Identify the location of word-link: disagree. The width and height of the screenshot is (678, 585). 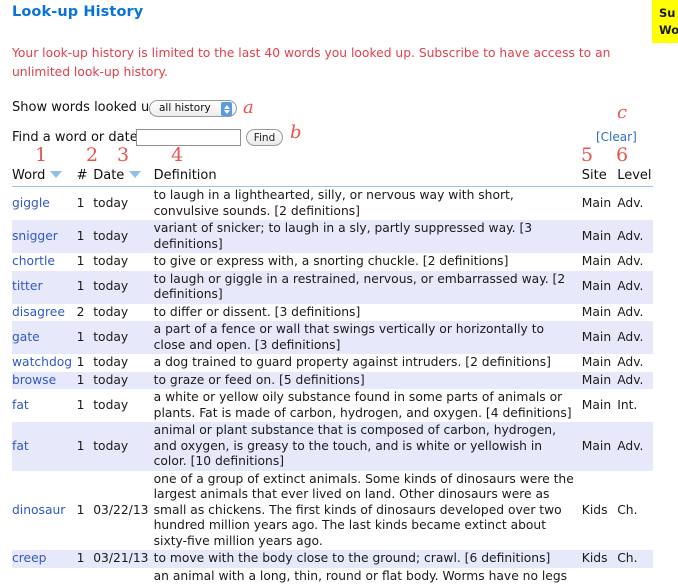
(38, 312).